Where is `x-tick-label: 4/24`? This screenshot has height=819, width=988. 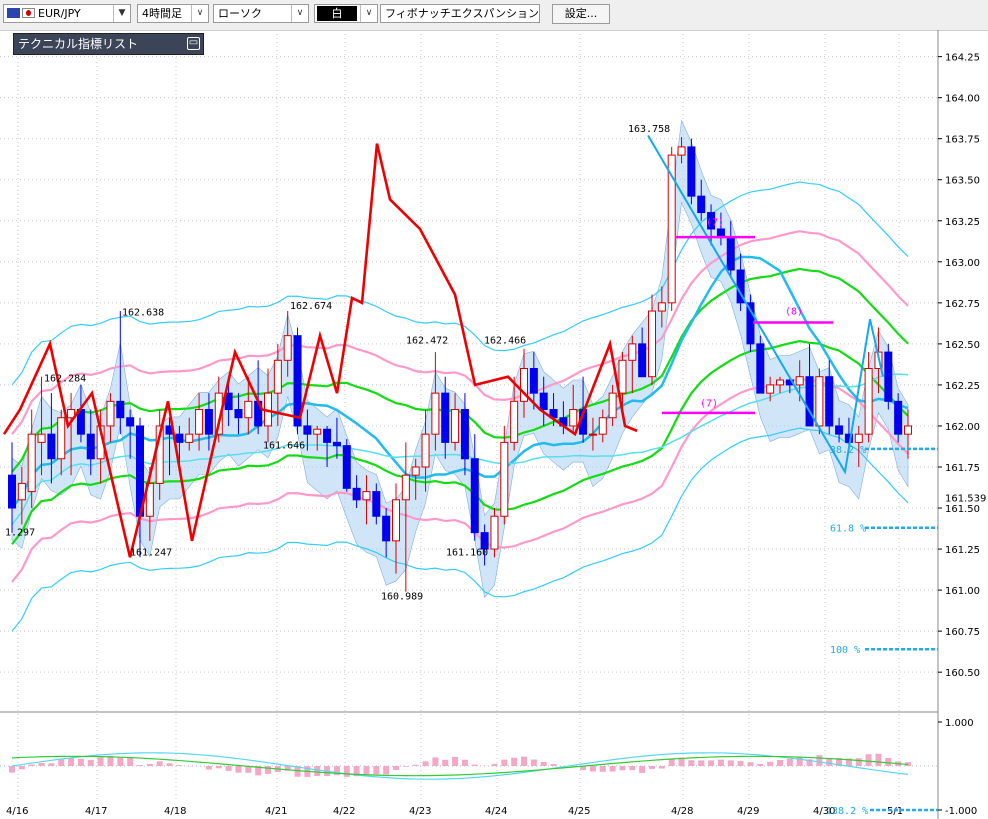
x-tick-label: 4/24 is located at coordinates (496, 811).